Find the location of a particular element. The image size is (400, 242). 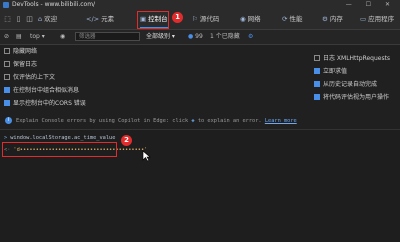

info-icon: i is located at coordinates (8, 120).